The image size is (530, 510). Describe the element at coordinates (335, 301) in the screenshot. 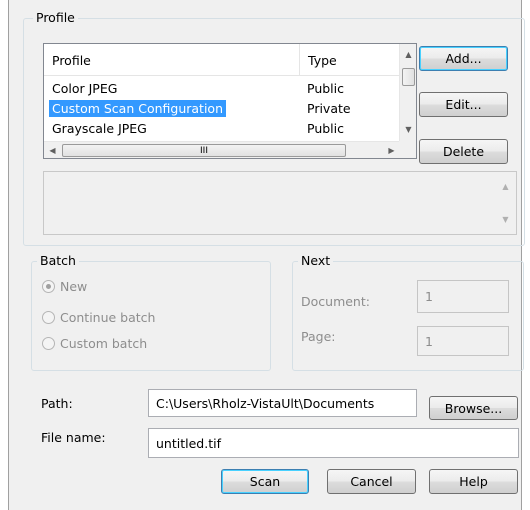

I see `document-label: Document:` at that location.